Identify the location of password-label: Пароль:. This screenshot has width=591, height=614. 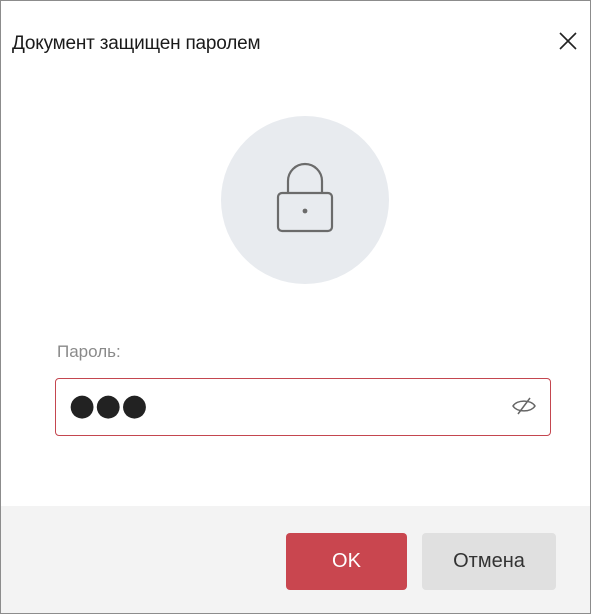
(89, 351).